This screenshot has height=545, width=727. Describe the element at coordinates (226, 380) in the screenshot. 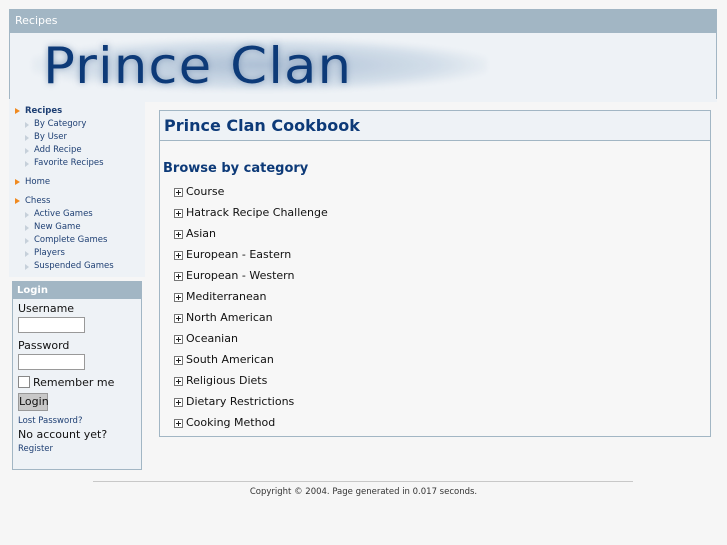

I see `category-label: Religious Diets` at that location.